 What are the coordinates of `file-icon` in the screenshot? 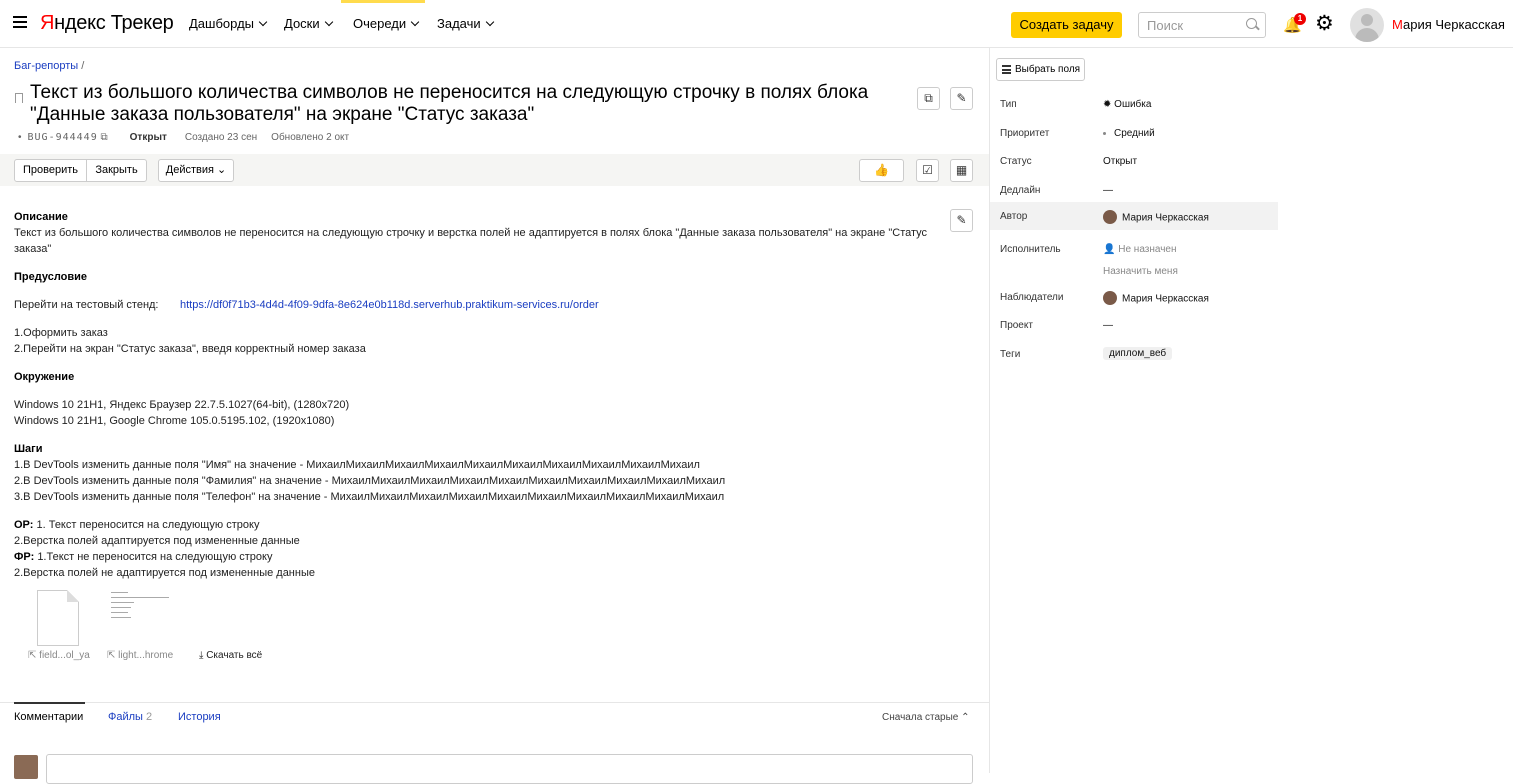 It's located at (58, 618).